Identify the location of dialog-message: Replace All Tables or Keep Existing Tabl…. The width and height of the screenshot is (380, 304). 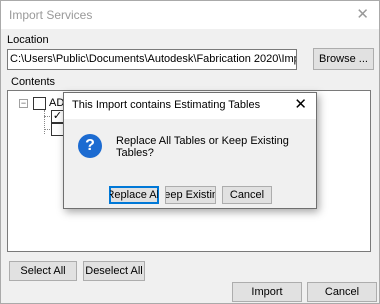
(202, 147).